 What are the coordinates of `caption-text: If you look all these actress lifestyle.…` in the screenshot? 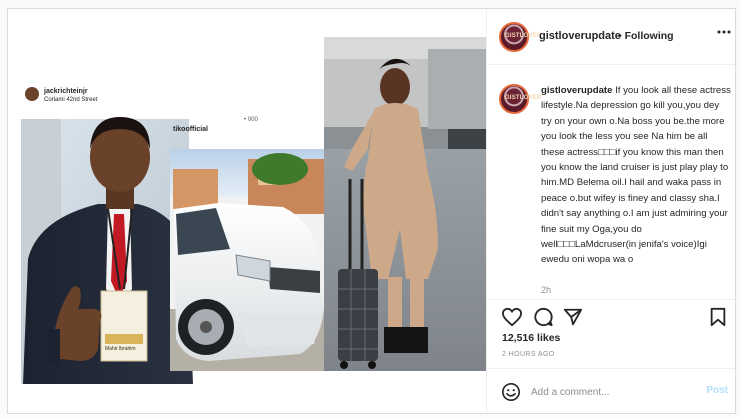 It's located at (636, 175).